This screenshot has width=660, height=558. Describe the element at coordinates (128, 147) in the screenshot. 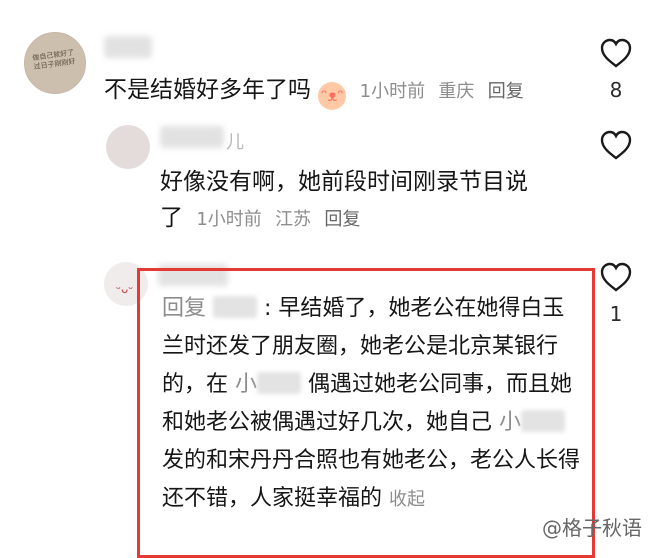

I see `comment2-avatar` at that location.